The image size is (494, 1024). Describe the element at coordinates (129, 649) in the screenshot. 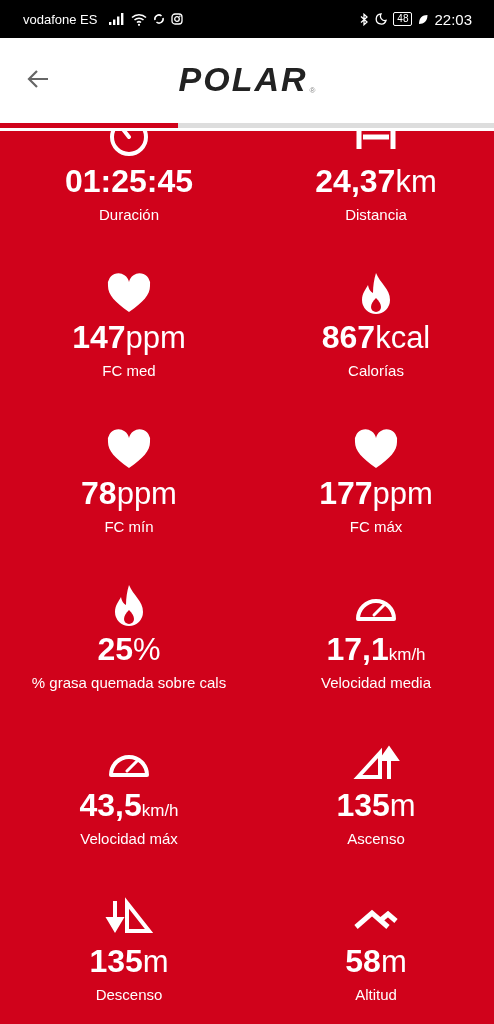

I see `metric-value: 25%` at that location.